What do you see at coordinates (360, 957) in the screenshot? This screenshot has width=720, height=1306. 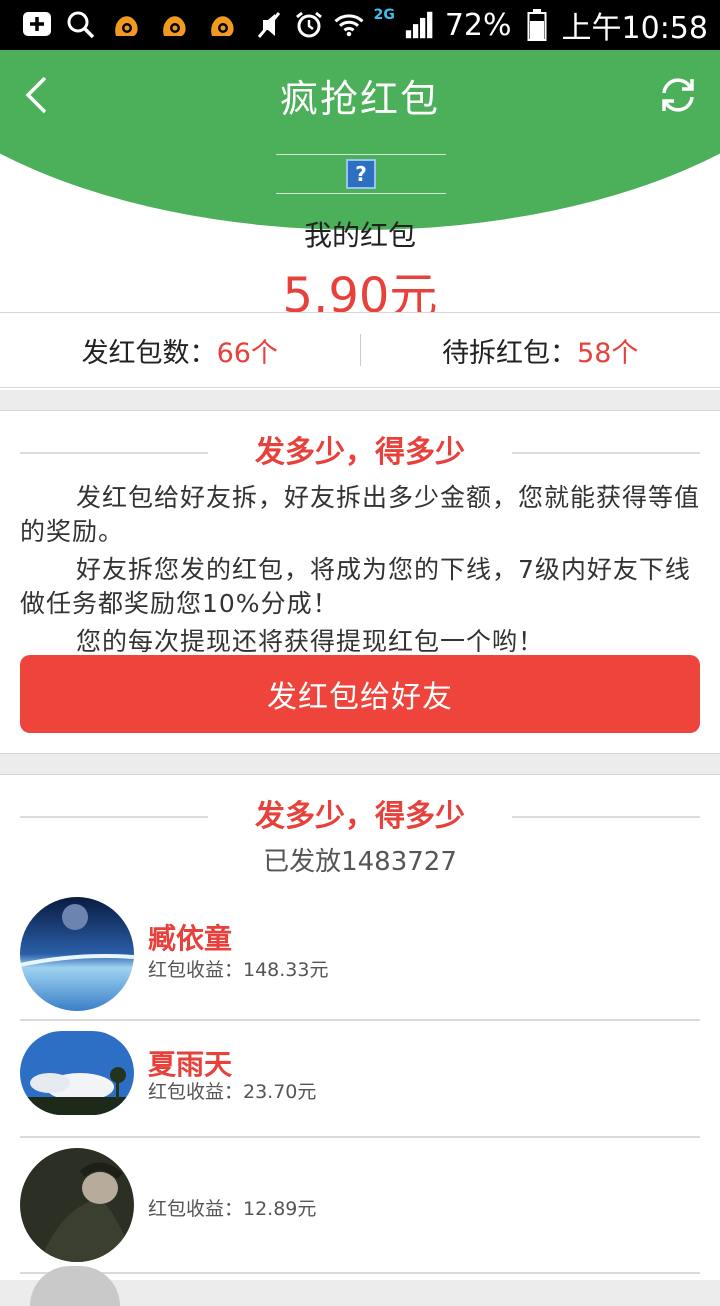 I see `list-item: 臧依童 红包收益：148.33元` at bounding box center [360, 957].